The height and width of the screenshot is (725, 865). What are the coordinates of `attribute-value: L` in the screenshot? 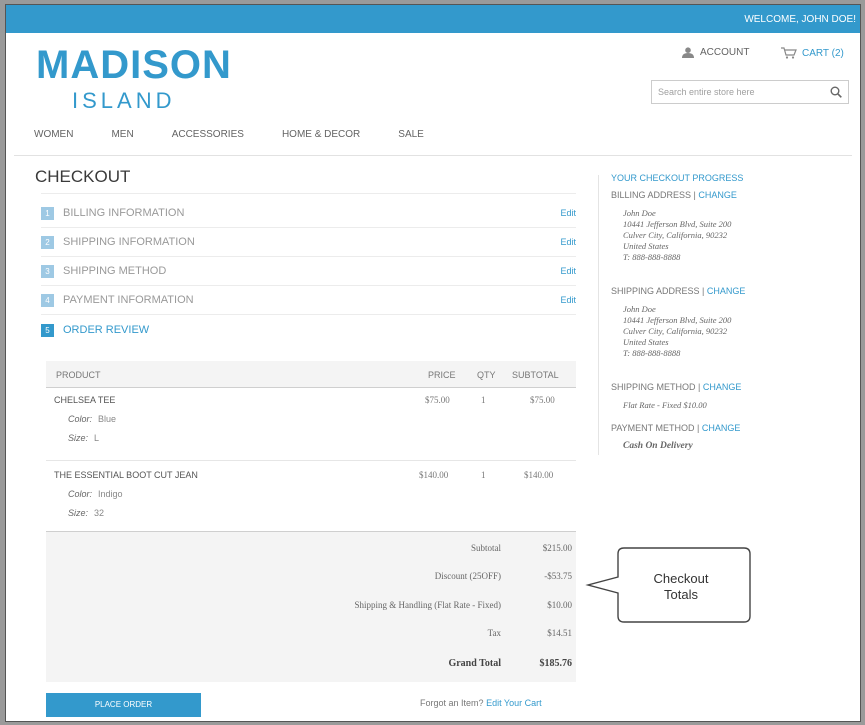 It's located at (97, 438).